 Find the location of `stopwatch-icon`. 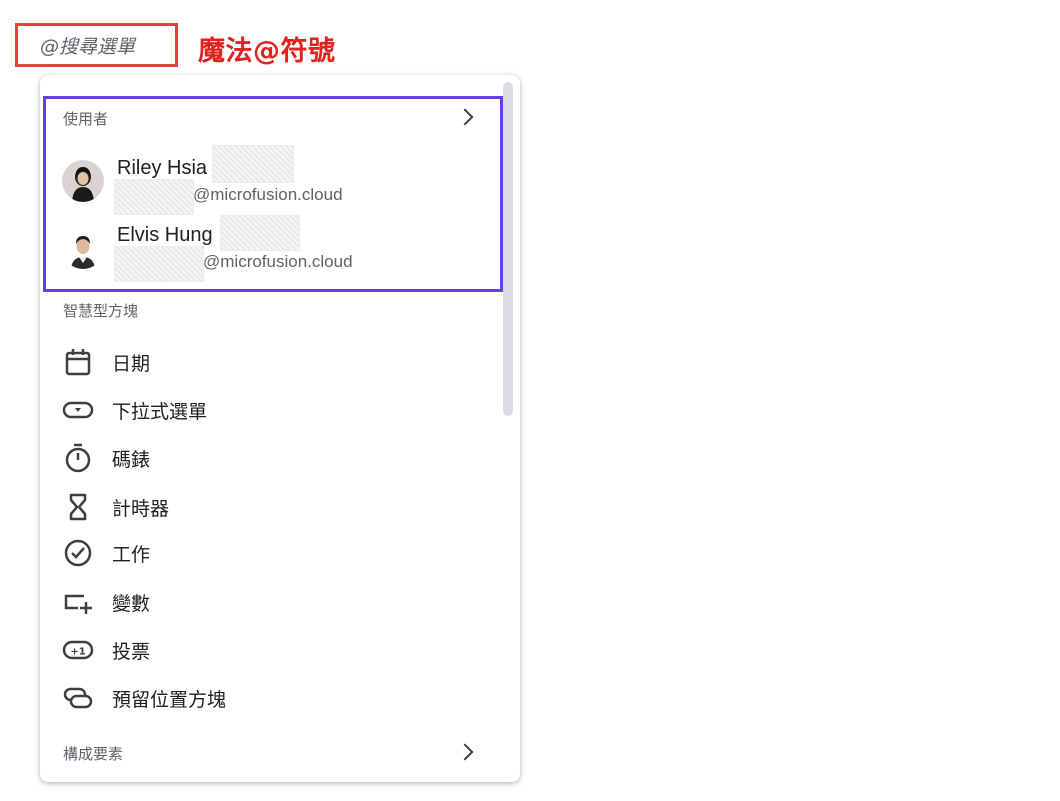

stopwatch-icon is located at coordinates (82, 458).